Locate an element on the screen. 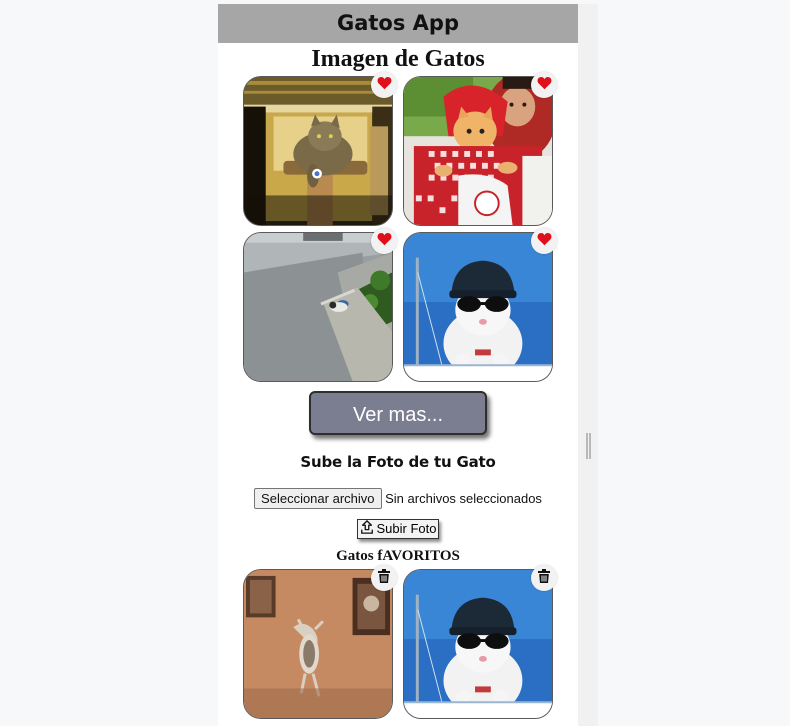  upload-icon is located at coordinates (367, 529).